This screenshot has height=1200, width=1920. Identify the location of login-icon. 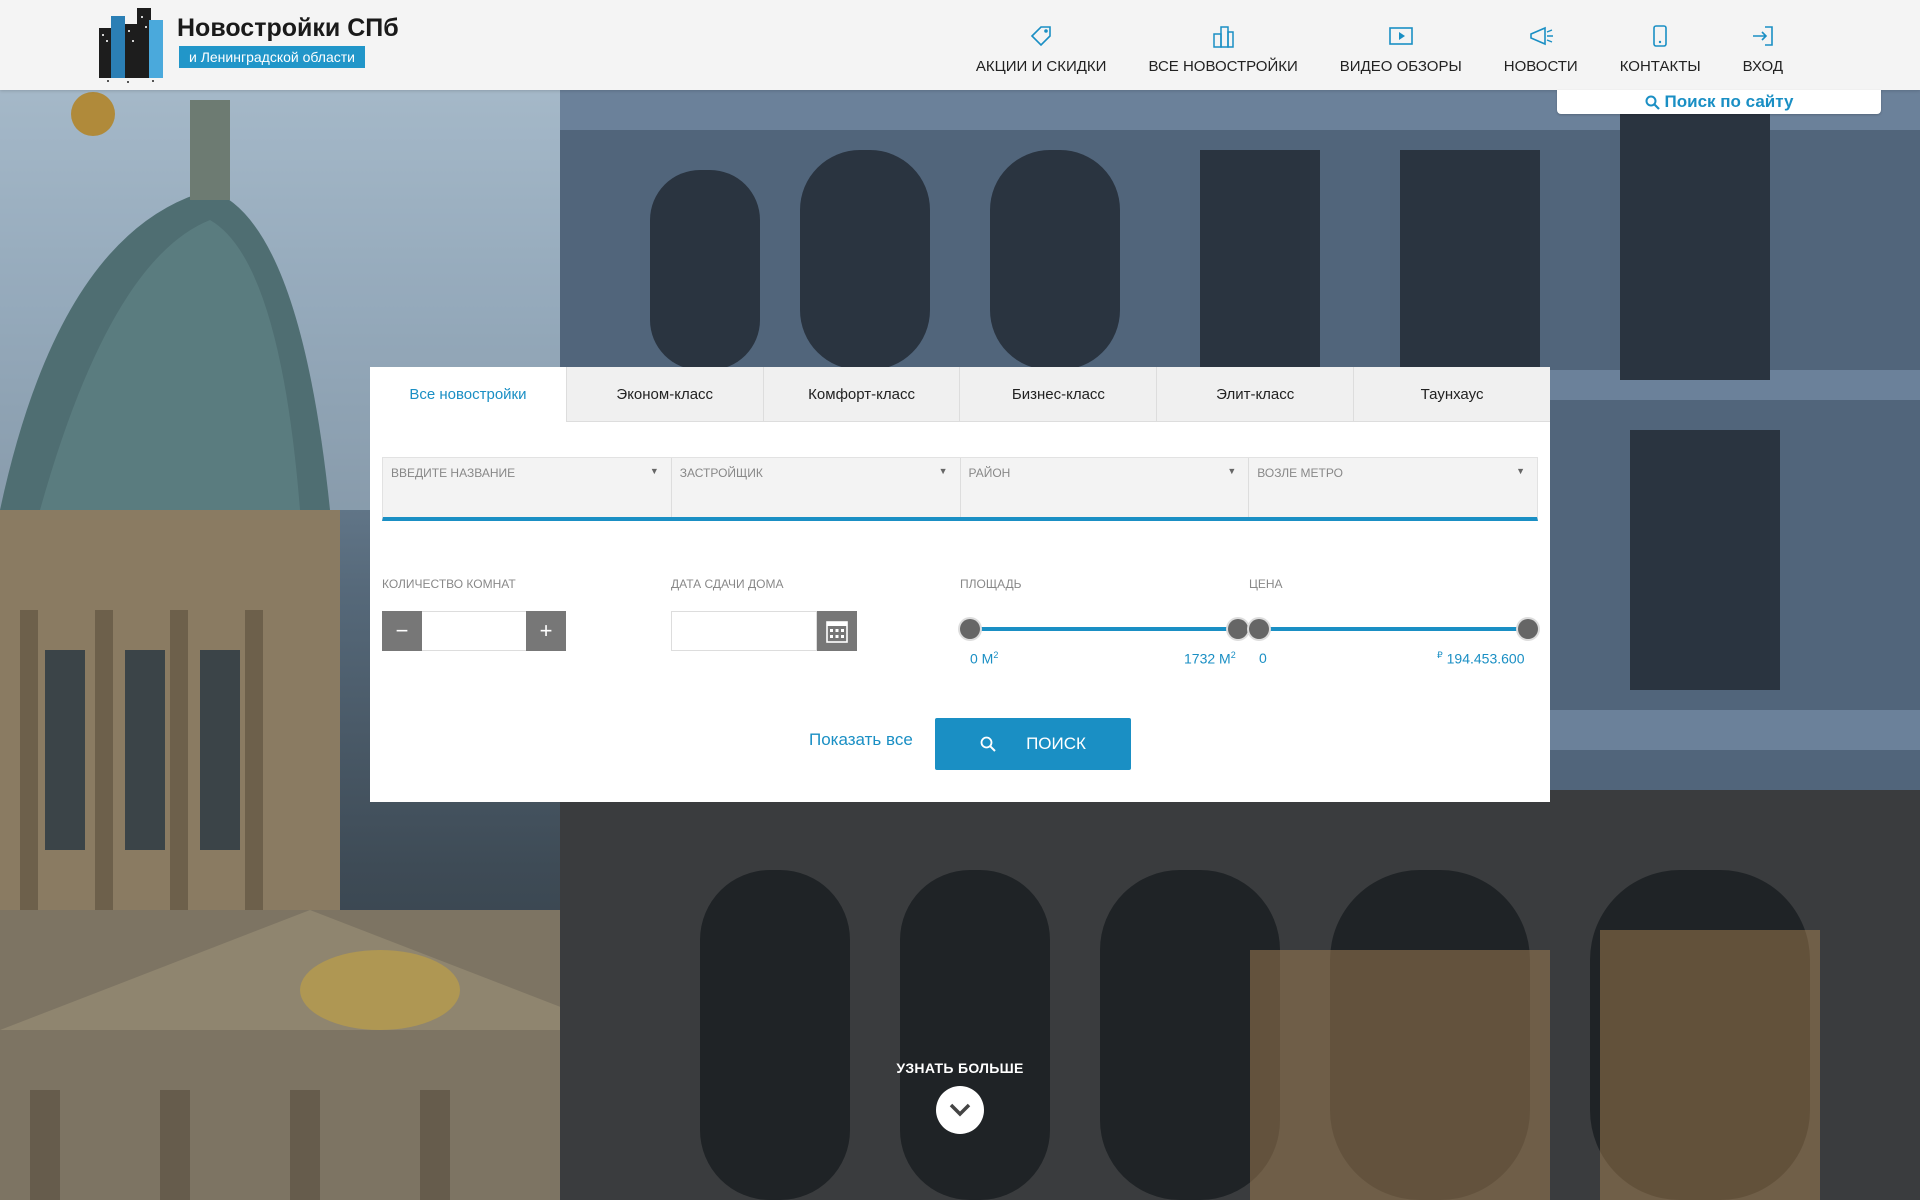
(1762, 36).